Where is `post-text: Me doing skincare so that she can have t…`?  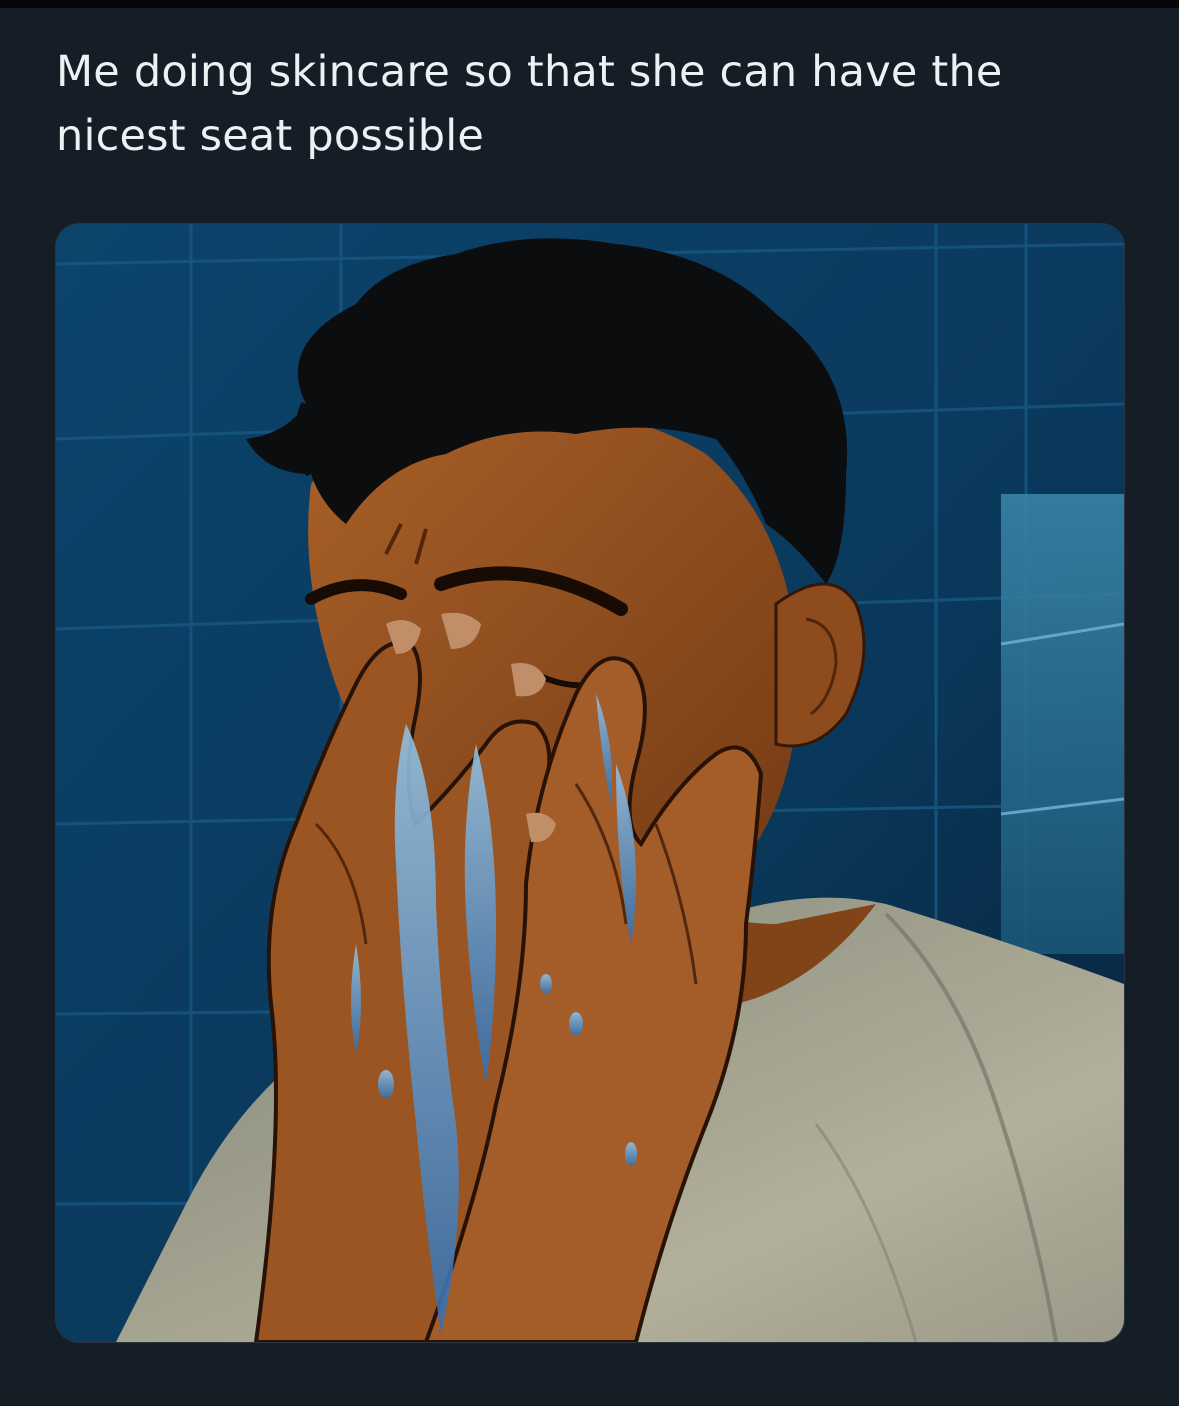
post-text: Me doing skincare so that she can have t… is located at coordinates (529, 104).